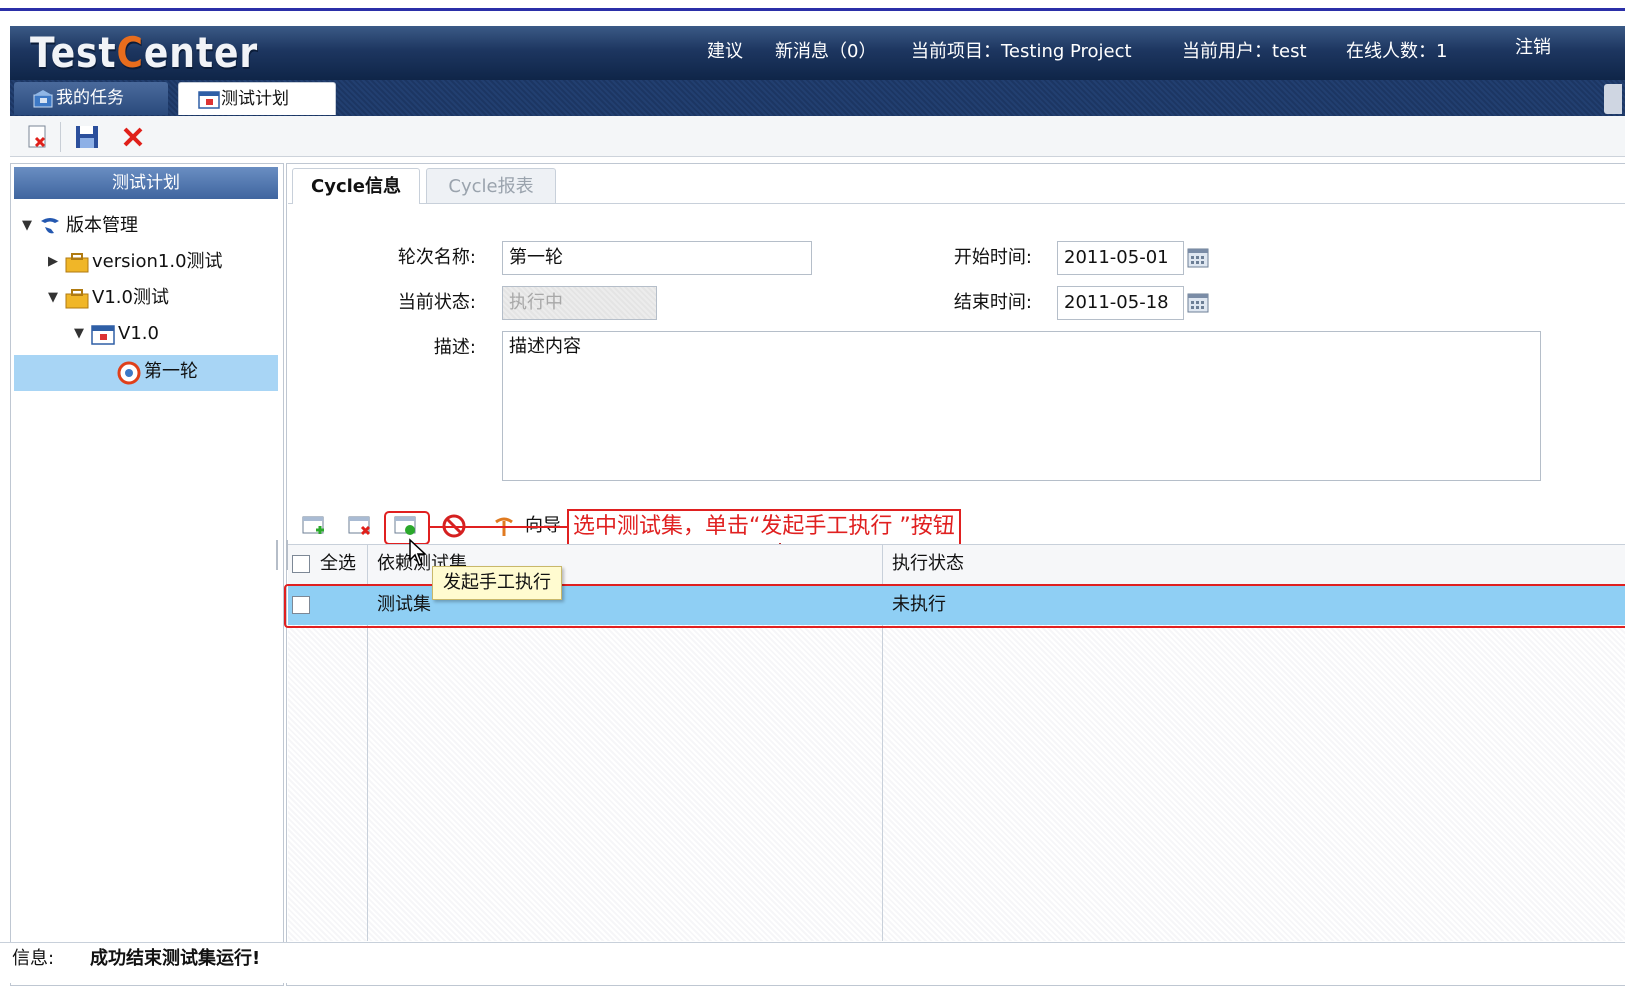 The width and height of the screenshot is (1625, 1006). Describe the element at coordinates (138, 333) in the screenshot. I see `tree-node-label: V1.0` at that location.